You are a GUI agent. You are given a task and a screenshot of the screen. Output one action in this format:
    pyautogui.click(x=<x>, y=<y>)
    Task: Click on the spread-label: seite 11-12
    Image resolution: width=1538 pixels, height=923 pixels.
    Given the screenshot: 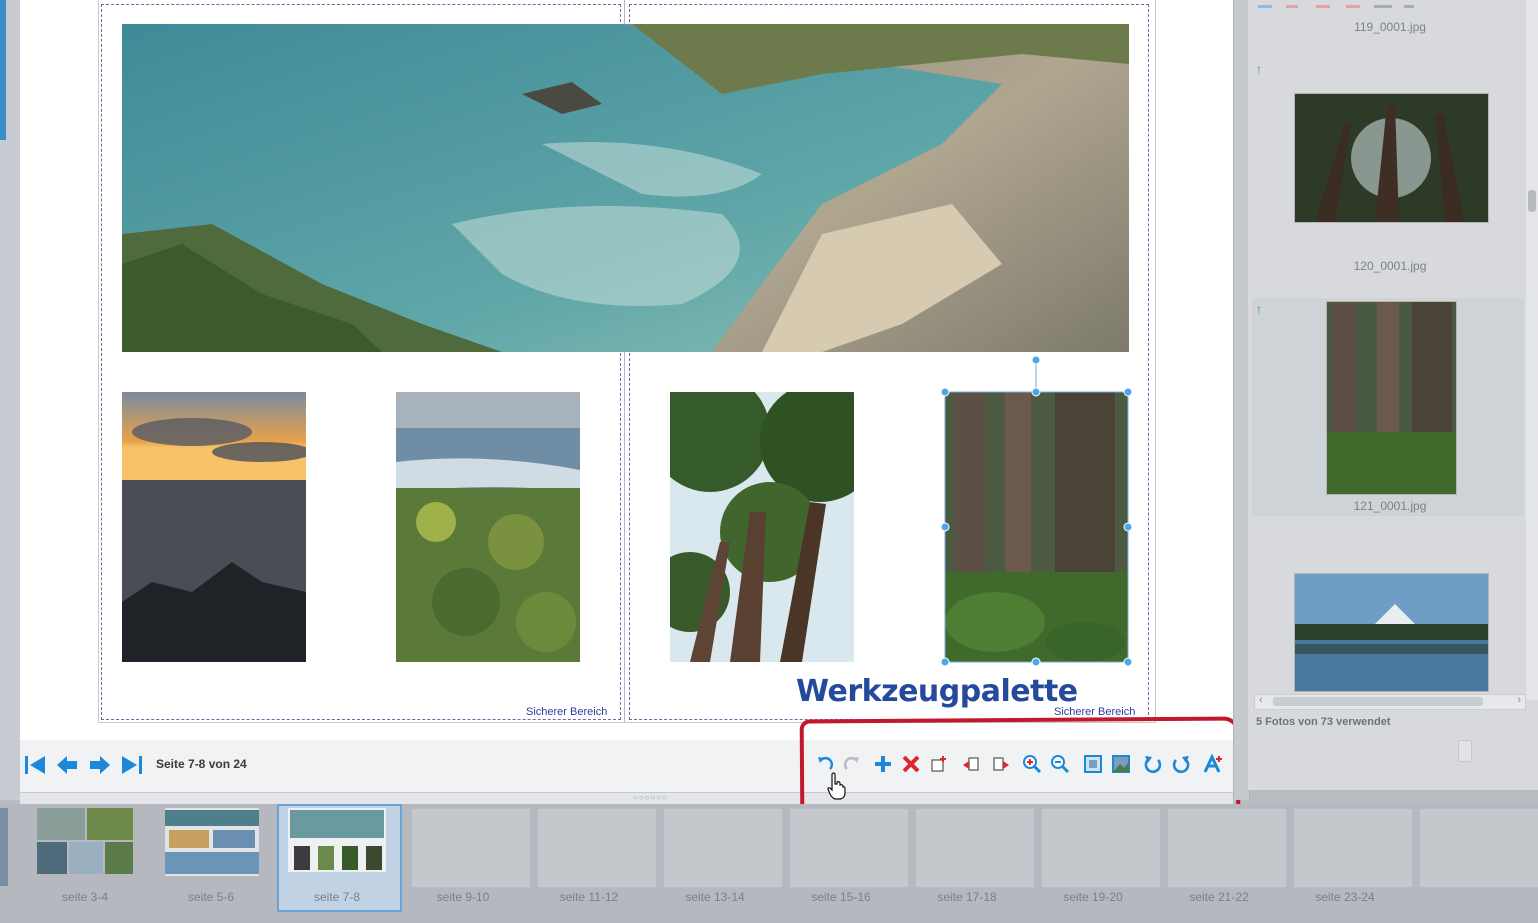 What is the action you would take?
    pyautogui.click(x=589, y=897)
    